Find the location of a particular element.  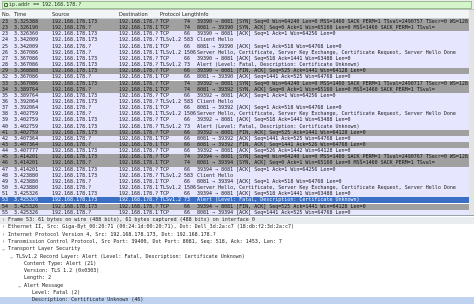

column-header-source: Source is located at coordinates (60, 15).